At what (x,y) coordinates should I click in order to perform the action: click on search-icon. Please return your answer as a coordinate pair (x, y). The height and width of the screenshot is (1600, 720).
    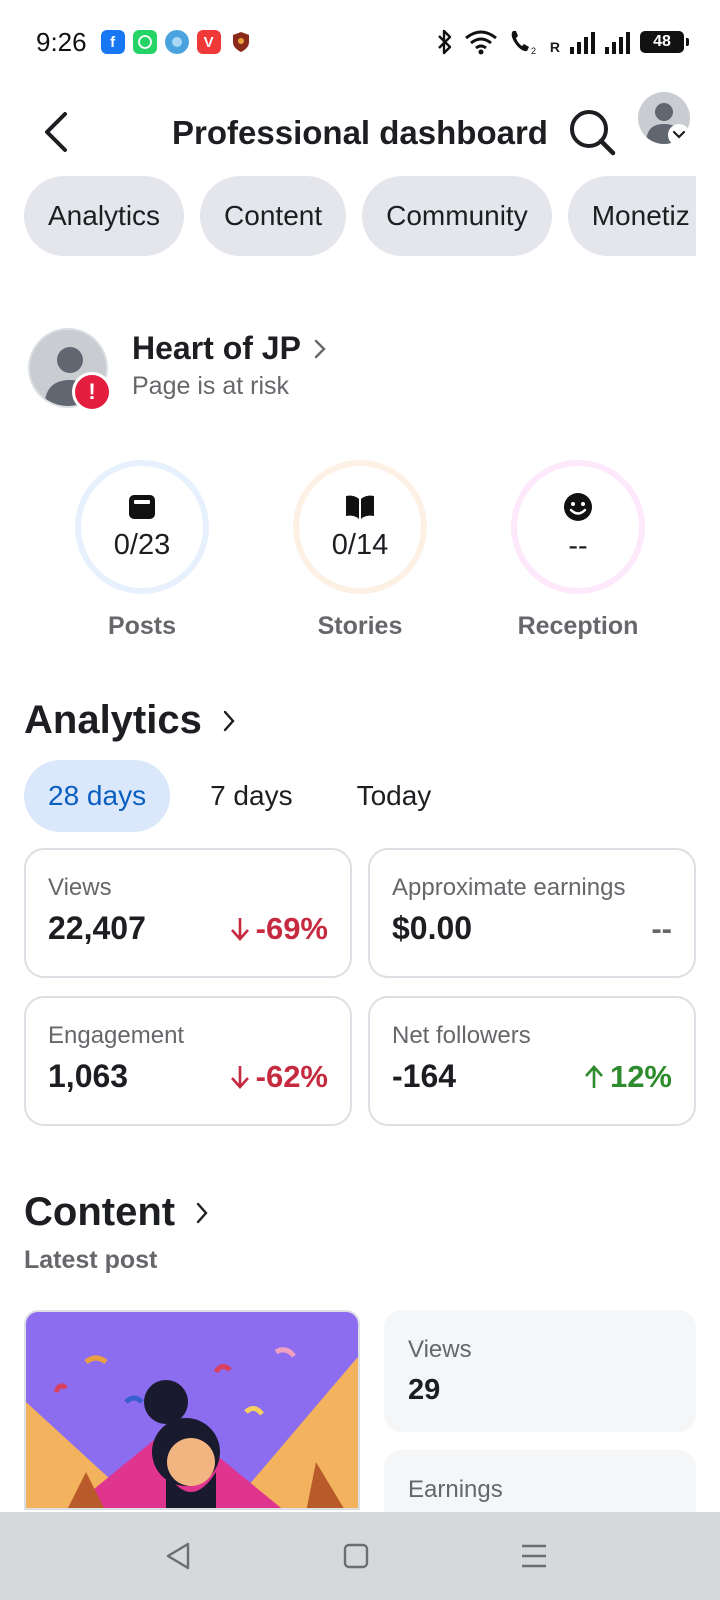
    Looking at the image, I should click on (593, 133).